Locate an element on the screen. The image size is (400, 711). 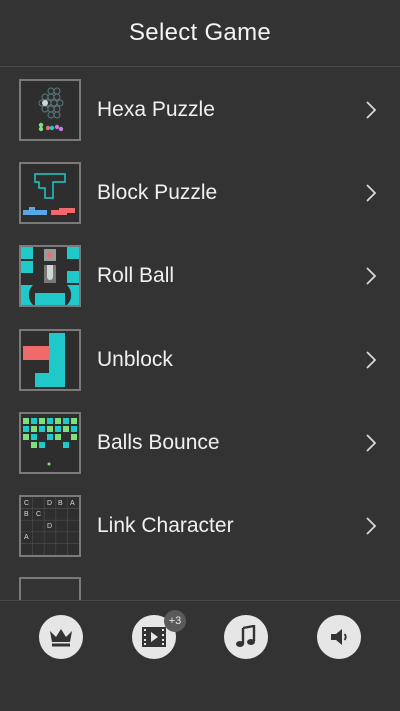
leaderboard-button is located at coordinates (61, 637).